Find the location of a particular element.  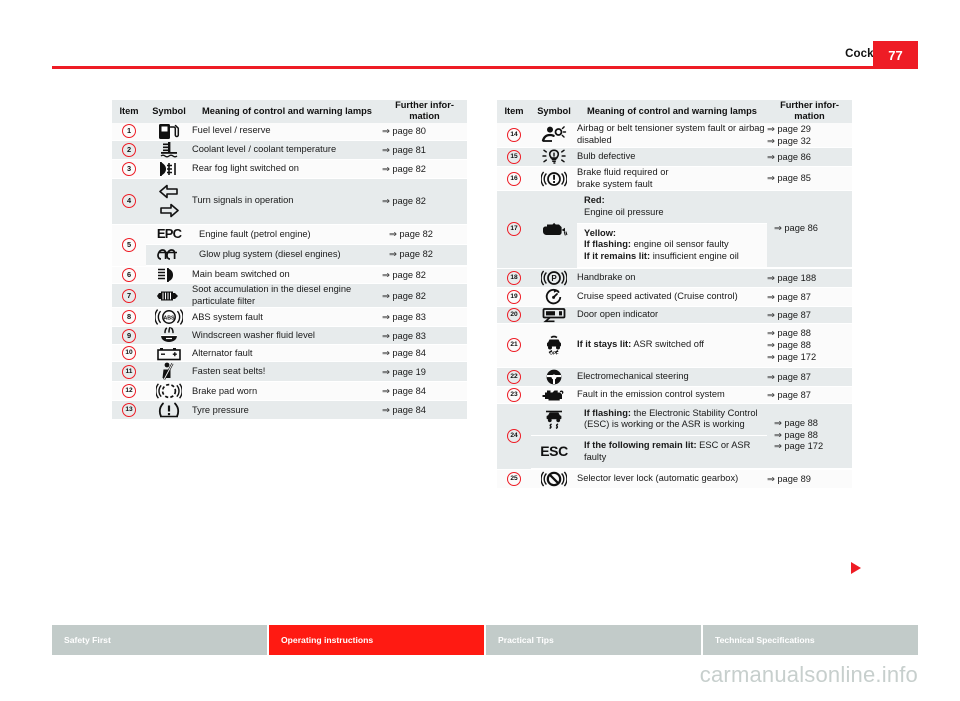

main-beam-icon is located at coordinates (169, 275).